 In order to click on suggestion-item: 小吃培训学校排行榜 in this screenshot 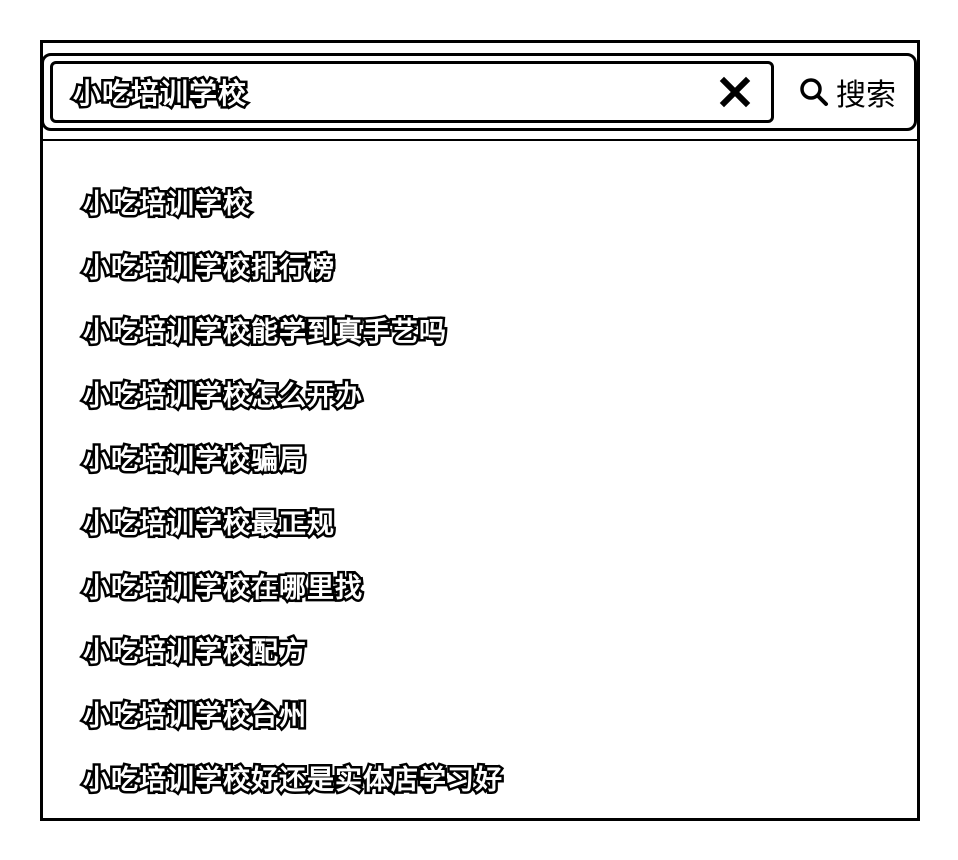, I will do `click(292, 265)`.